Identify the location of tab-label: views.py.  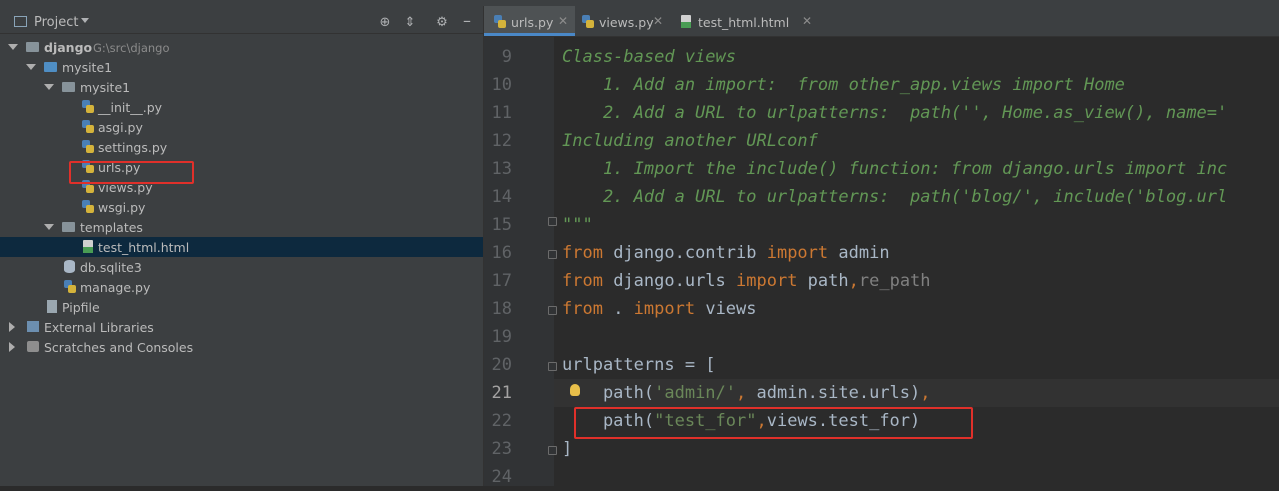
(626, 22).